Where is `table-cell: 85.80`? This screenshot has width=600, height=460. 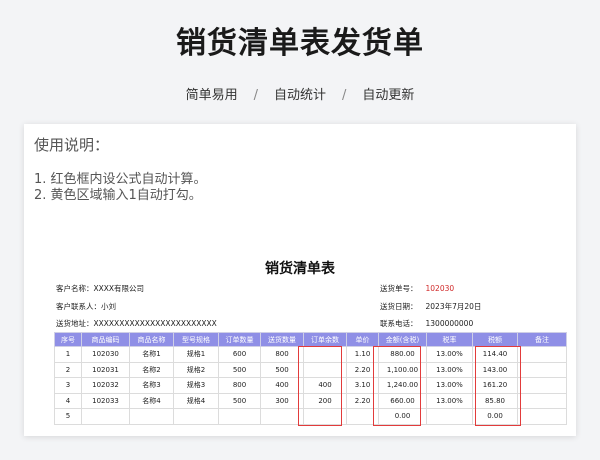
table-cell: 85.80 is located at coordinates (495, 400).